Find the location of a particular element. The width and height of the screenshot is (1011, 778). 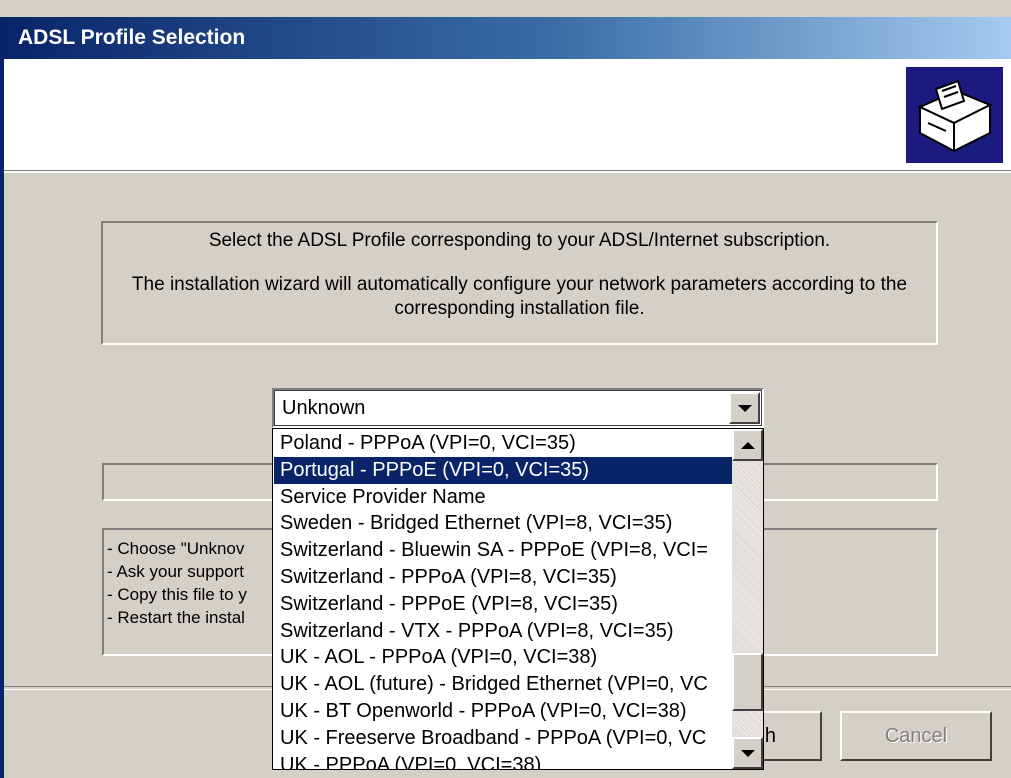

dropdown-button is located at coordinates (744, 408).